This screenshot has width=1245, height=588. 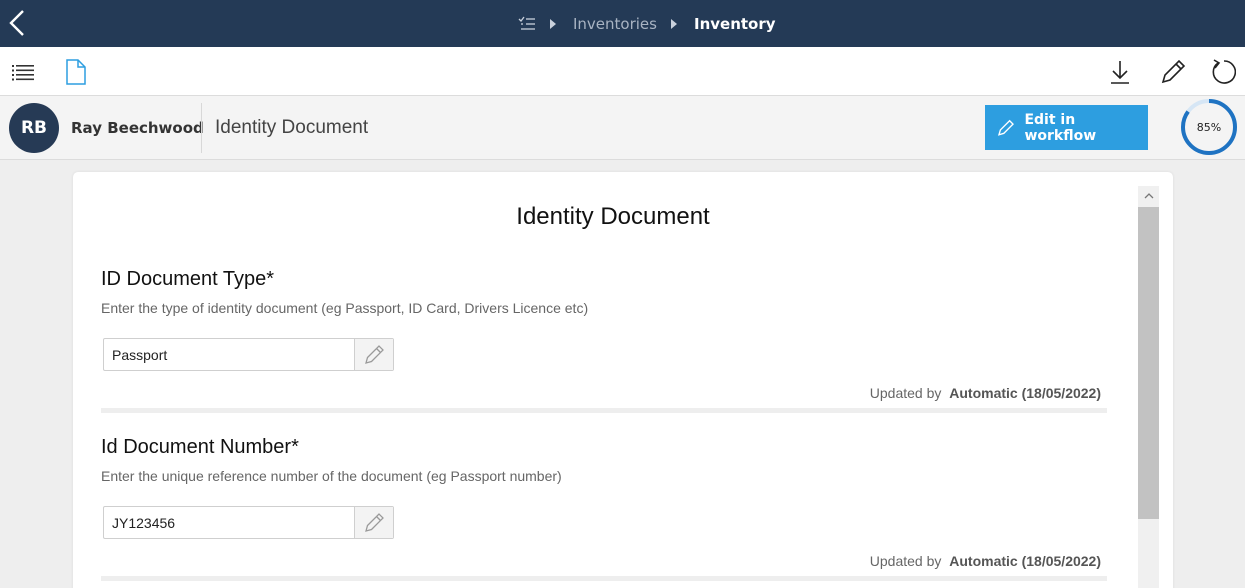 I want to click on refresh-icon, so click(x=1223, y=72).